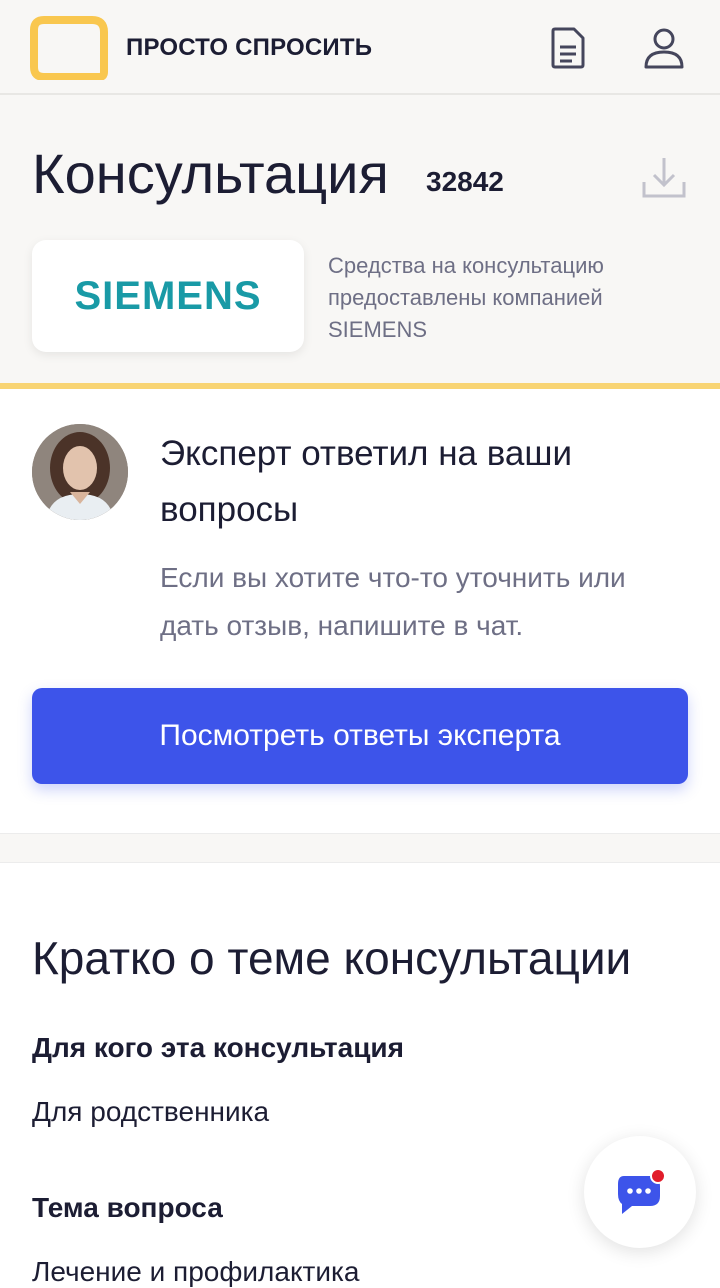  Describe the element at coordinates (664, 48) in the screenshot. I see `user-icon` at that location.